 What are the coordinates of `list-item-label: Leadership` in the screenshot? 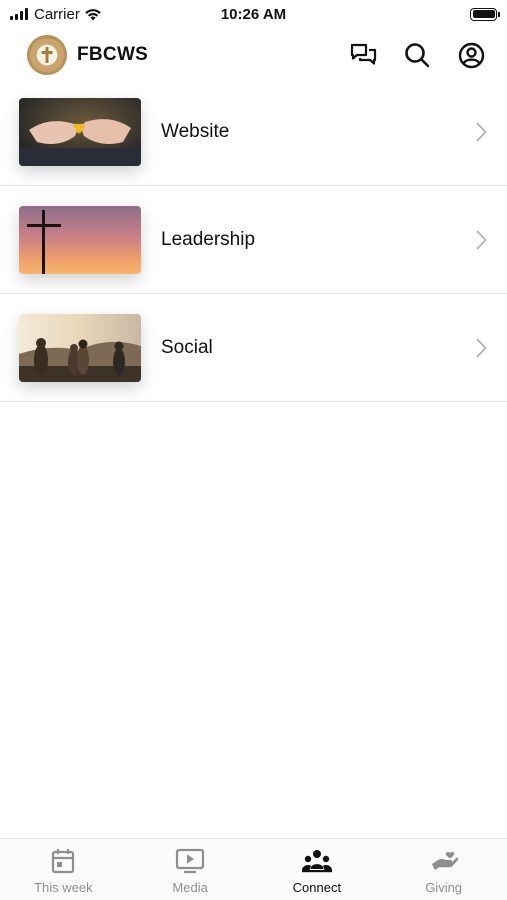 It's located at (208, 239).